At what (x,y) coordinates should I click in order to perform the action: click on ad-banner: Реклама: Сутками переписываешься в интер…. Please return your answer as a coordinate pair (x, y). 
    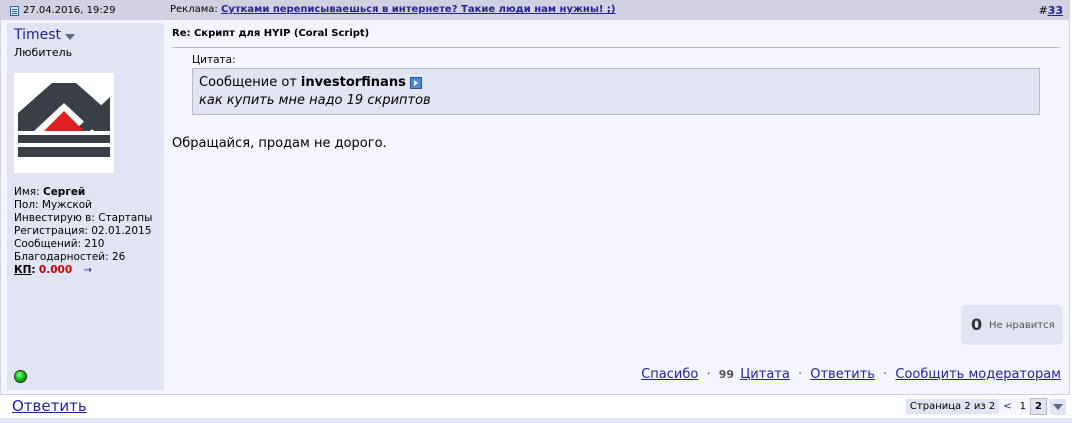
    Looking at the image, I should click on (393, 9).